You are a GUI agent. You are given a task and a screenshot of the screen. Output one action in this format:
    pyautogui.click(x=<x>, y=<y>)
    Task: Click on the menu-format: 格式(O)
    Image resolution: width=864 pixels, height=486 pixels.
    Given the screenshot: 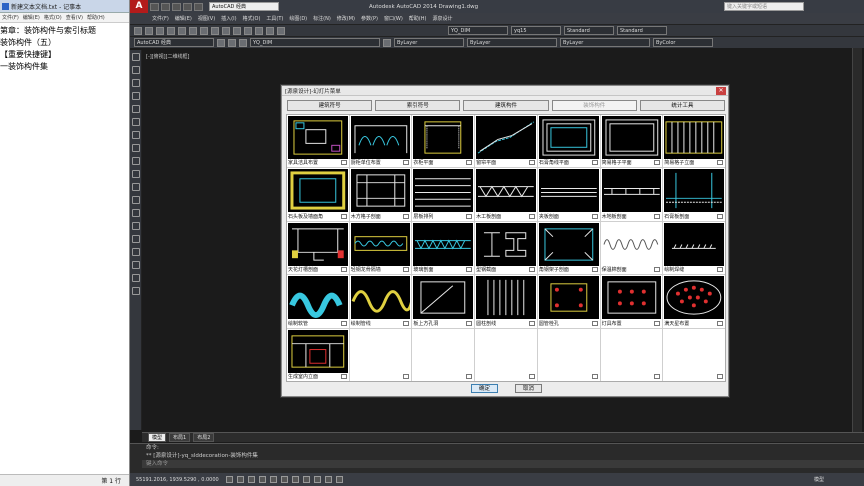 What is the action you would take?
    pyautogui.click(x=252, y=18)
    